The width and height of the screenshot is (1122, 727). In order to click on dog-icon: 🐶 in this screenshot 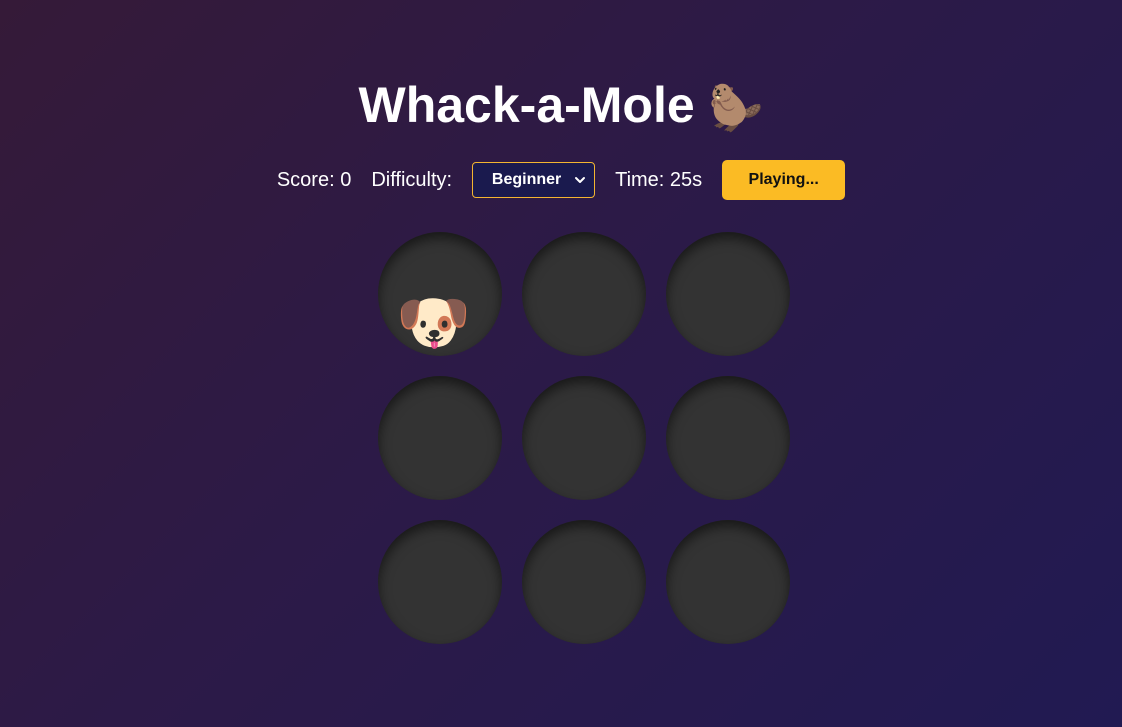, I will do `click(433, 322)`.